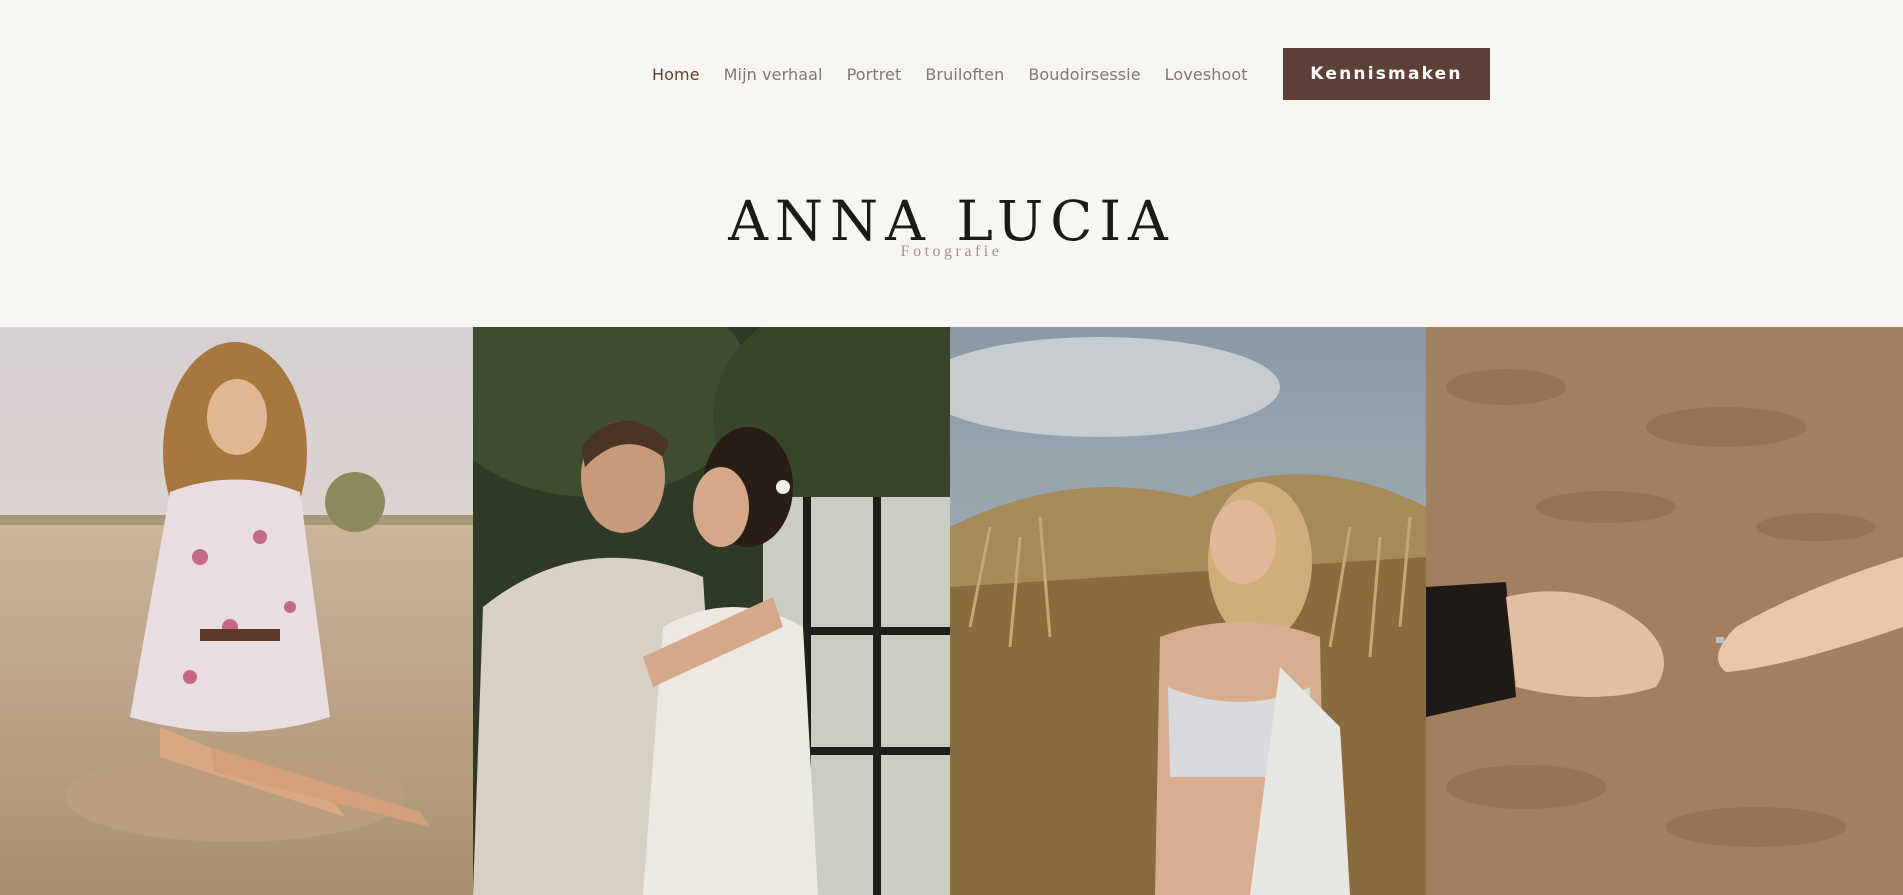 The height and width of the screenshot is (895, 1903). Describe the element at coordinates (1084, 74) in the screenshot. I see `nav-item-boudoirsessie: Boudoirsessie` at that location.